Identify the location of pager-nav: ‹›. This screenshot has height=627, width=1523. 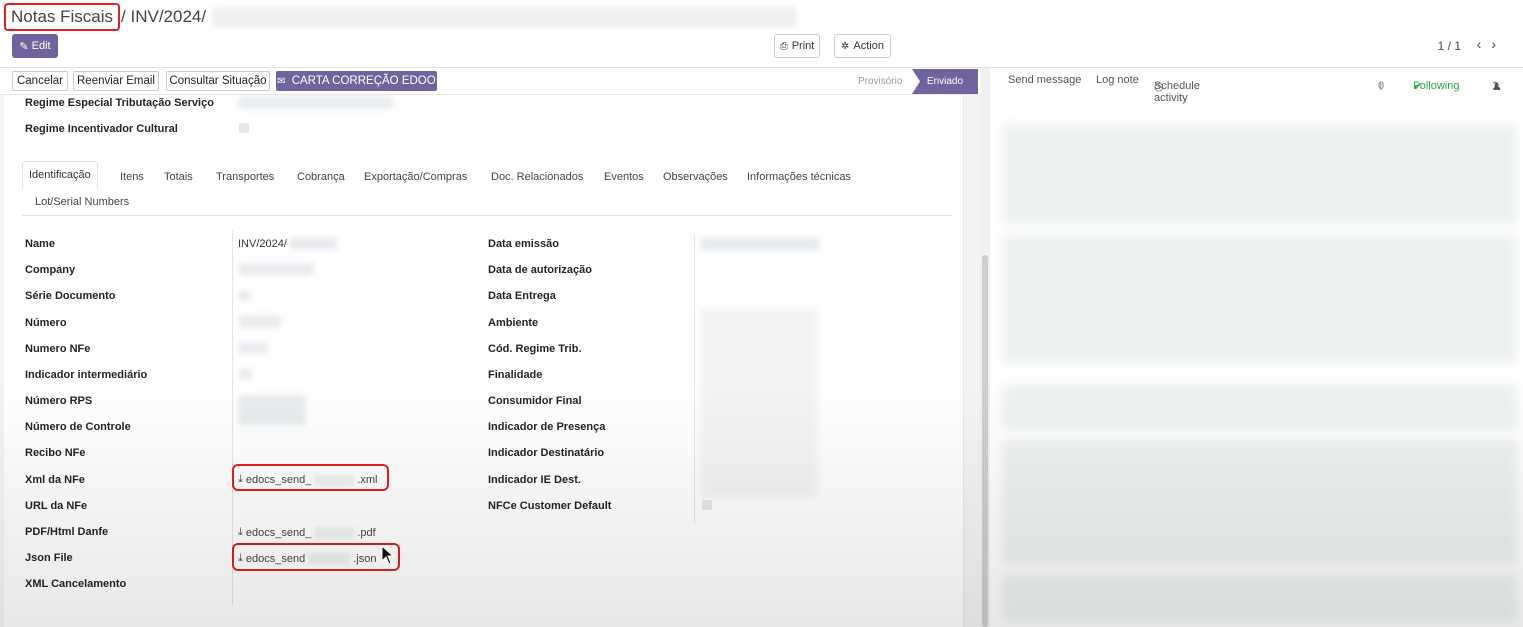
(1491, 44).